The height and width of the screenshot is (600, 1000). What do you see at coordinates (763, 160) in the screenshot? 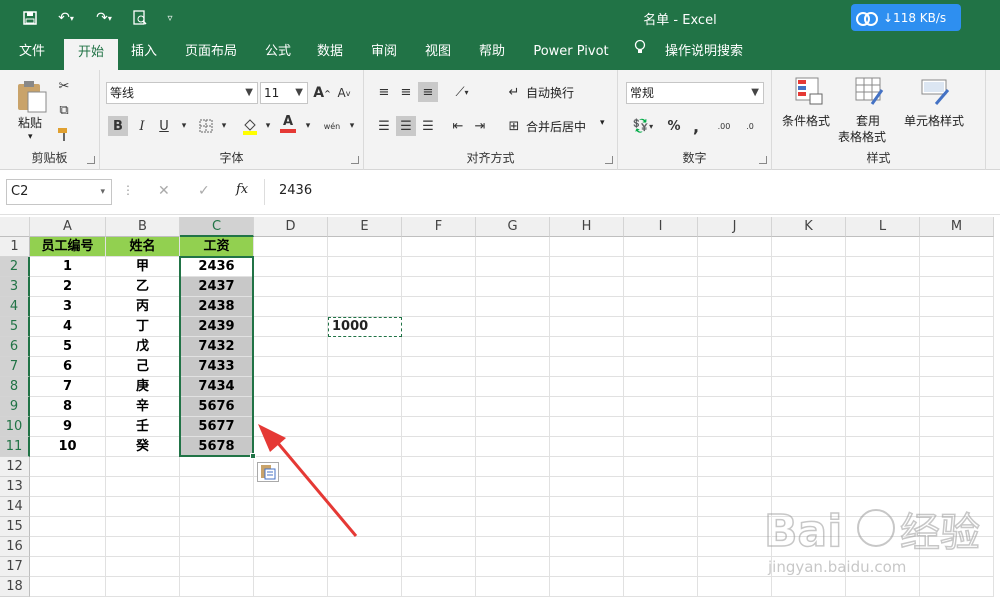
I see `number-launcher-icon` at bounding box center [763, 160].